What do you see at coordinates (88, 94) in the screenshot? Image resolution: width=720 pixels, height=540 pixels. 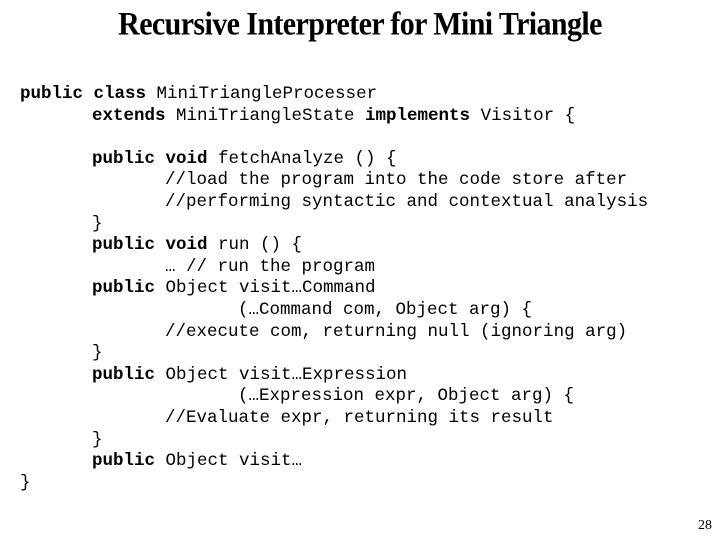 I see `code-keyword: public class` at bounding box center [88, 94].